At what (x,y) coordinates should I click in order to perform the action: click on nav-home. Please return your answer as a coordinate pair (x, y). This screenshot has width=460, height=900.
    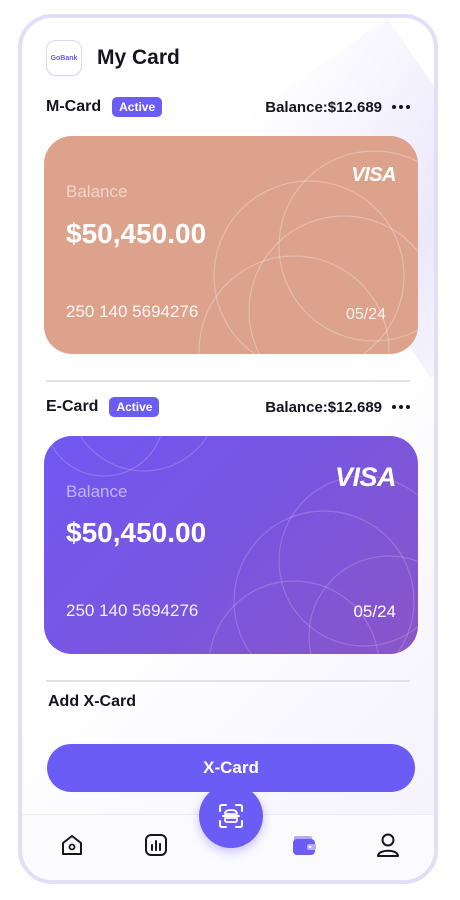
    Looking at the image, I should click on (72, 845).